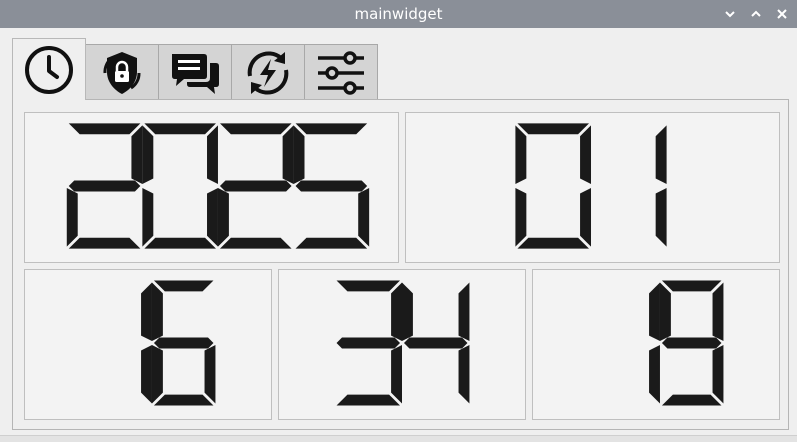  I want to click on second-digits, so click(686, 343).